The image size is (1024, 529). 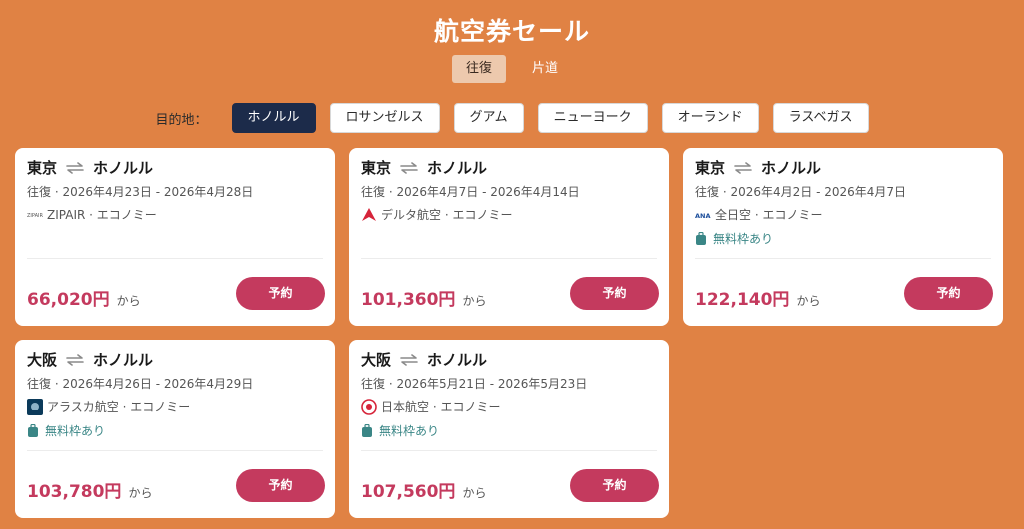 I want to click on svg-text: ANA, so click(x=703, y=215).